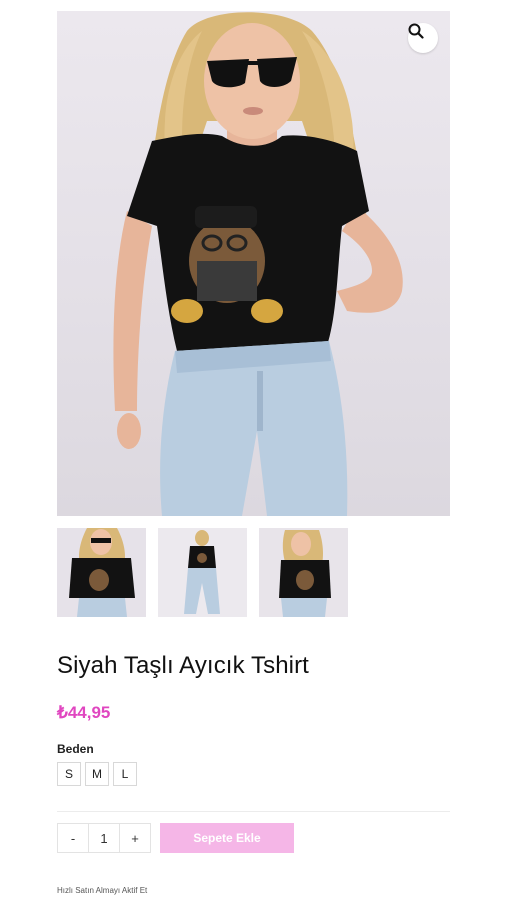 This screenshot has width=507, height=900. I want to click on thumbnail-2-image, so click(202, 572).